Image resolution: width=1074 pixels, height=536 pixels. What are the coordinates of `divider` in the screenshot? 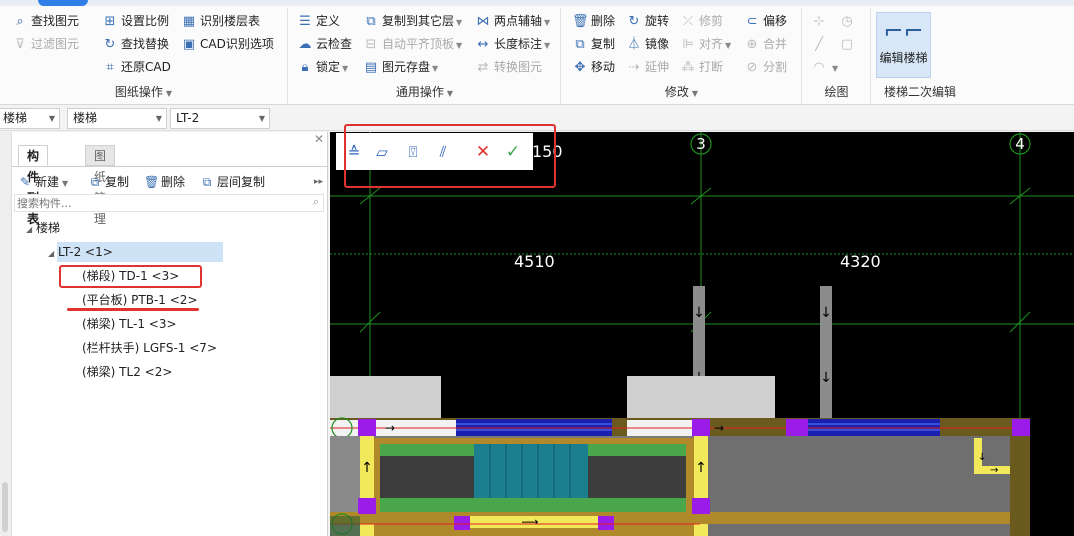 It's located at (170, 166).